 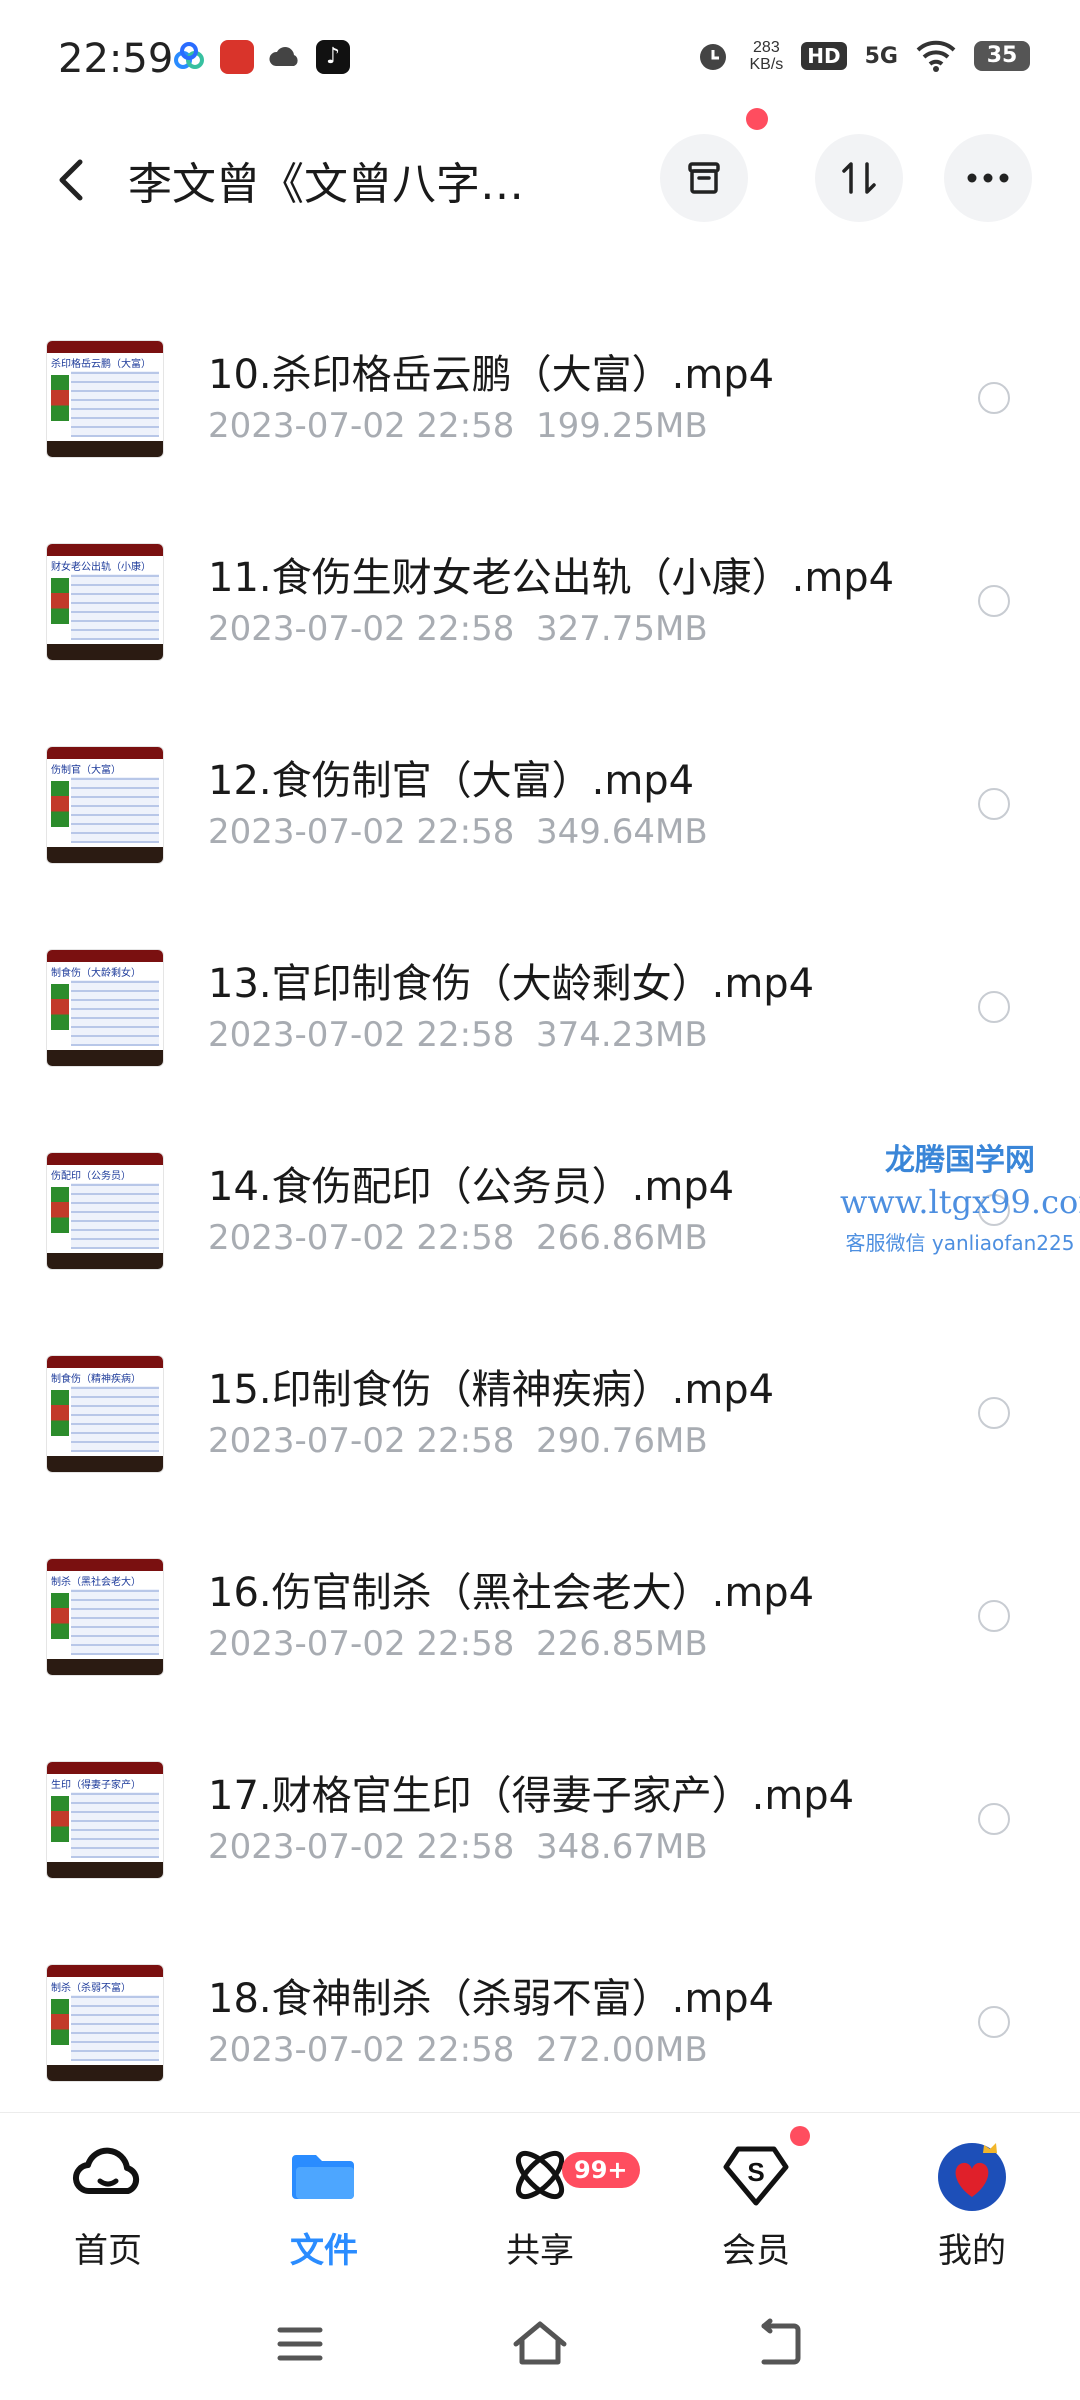 I want to click on back-nav-button, so click(x=780, y=2344).